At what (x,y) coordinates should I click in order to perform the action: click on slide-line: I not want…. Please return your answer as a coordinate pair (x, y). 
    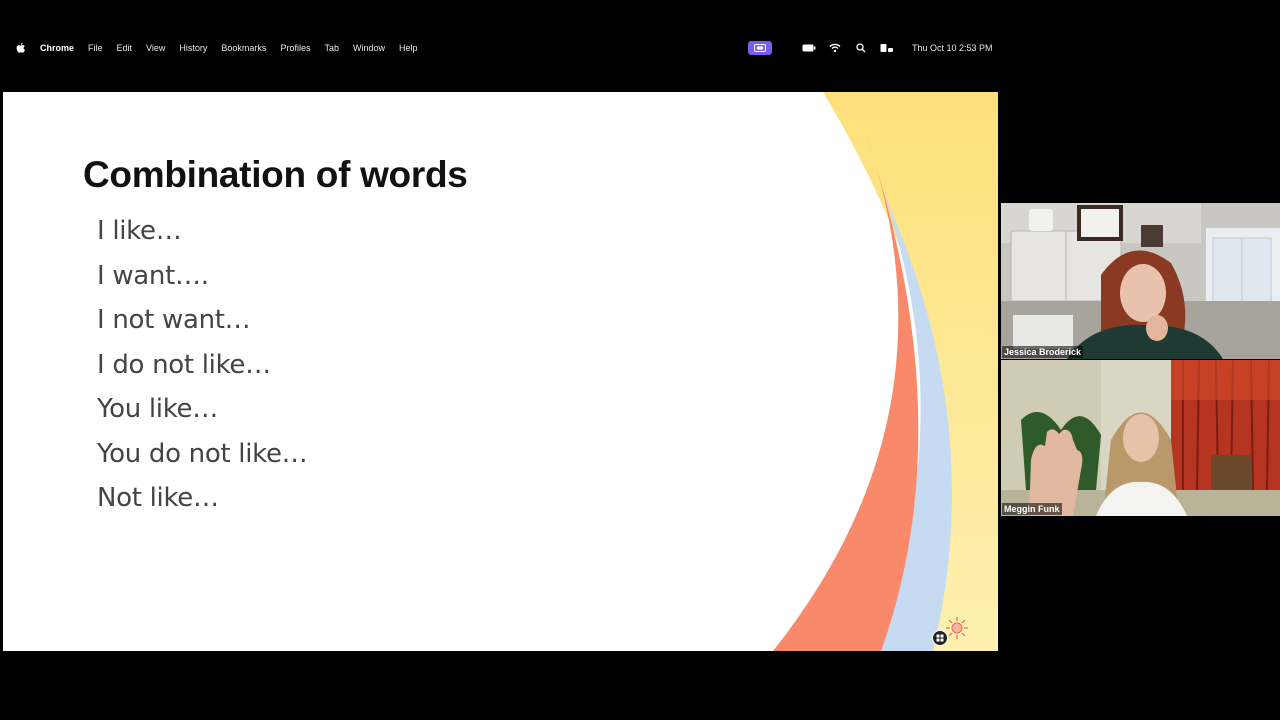
    Looking at the image, I should click on (174, 320).